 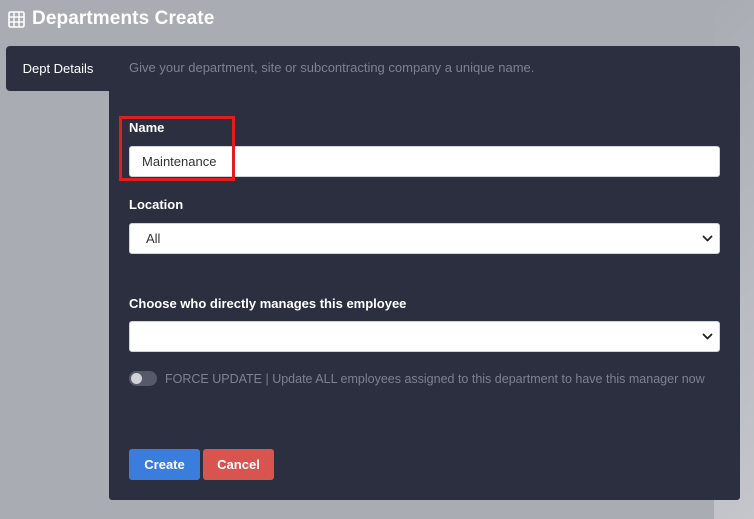 I want to click on table-grid-icon, so click(x=16, y=19).